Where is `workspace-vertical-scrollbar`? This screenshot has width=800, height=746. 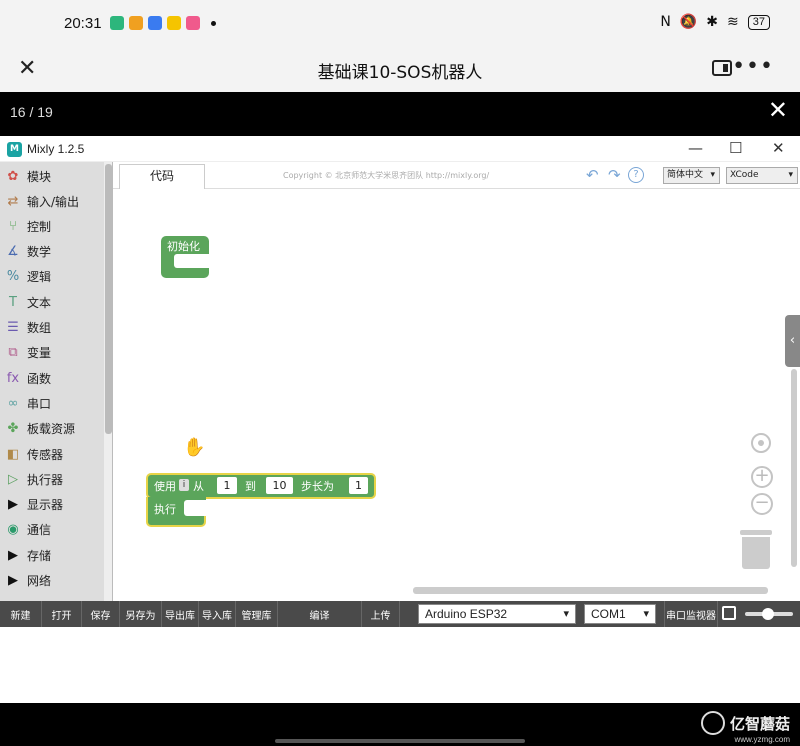
workspace-vertical-scrollbar is located at coordinates (794, 468).